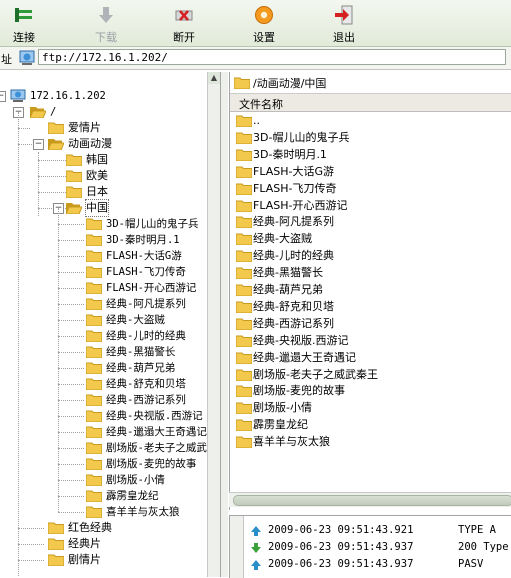 The image size is (511, 578). What do you see at coordinates (104, 560) in the screenshot?
I see `tree-node: 剧情片` at bounding box center [104, 560].